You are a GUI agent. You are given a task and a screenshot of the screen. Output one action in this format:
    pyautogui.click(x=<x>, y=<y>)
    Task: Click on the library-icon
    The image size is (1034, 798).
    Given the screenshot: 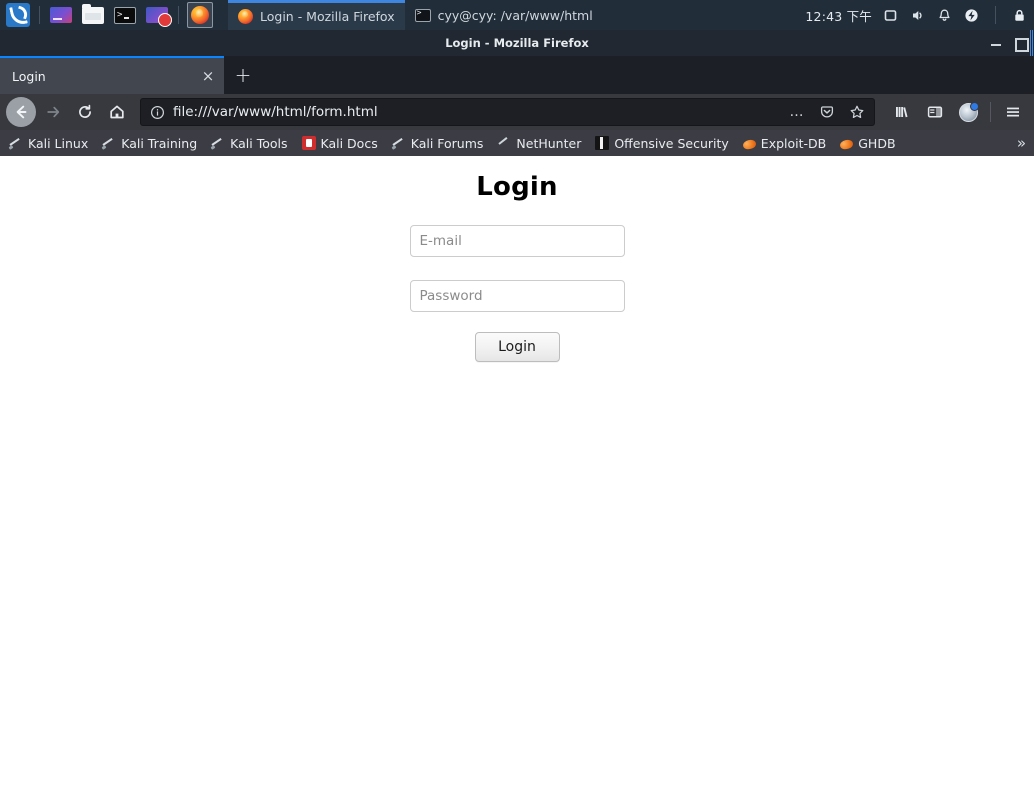 What is the action you would take?
    pyautogui.click(x=902, y=112)
    